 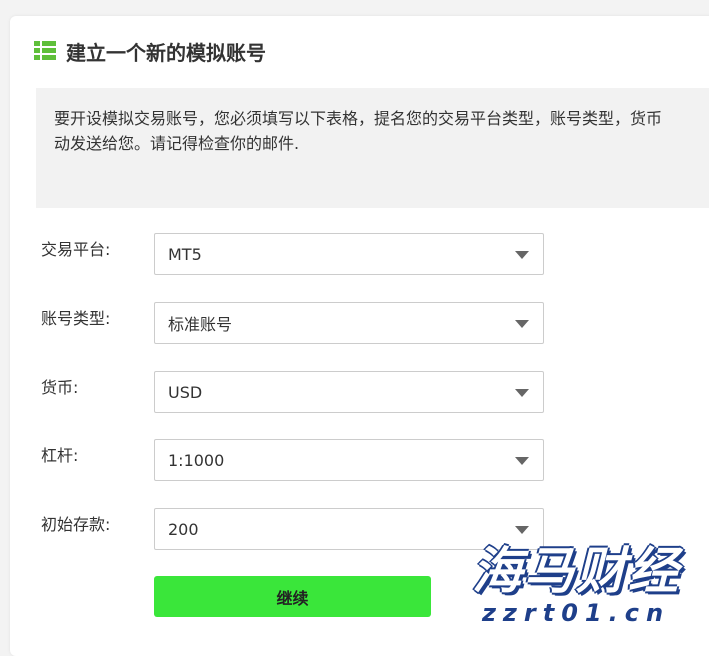 What do you see at coordinates (292, 596) in the screenshot?
I see `continue-button: 继续` at bounding box center [292, 596].